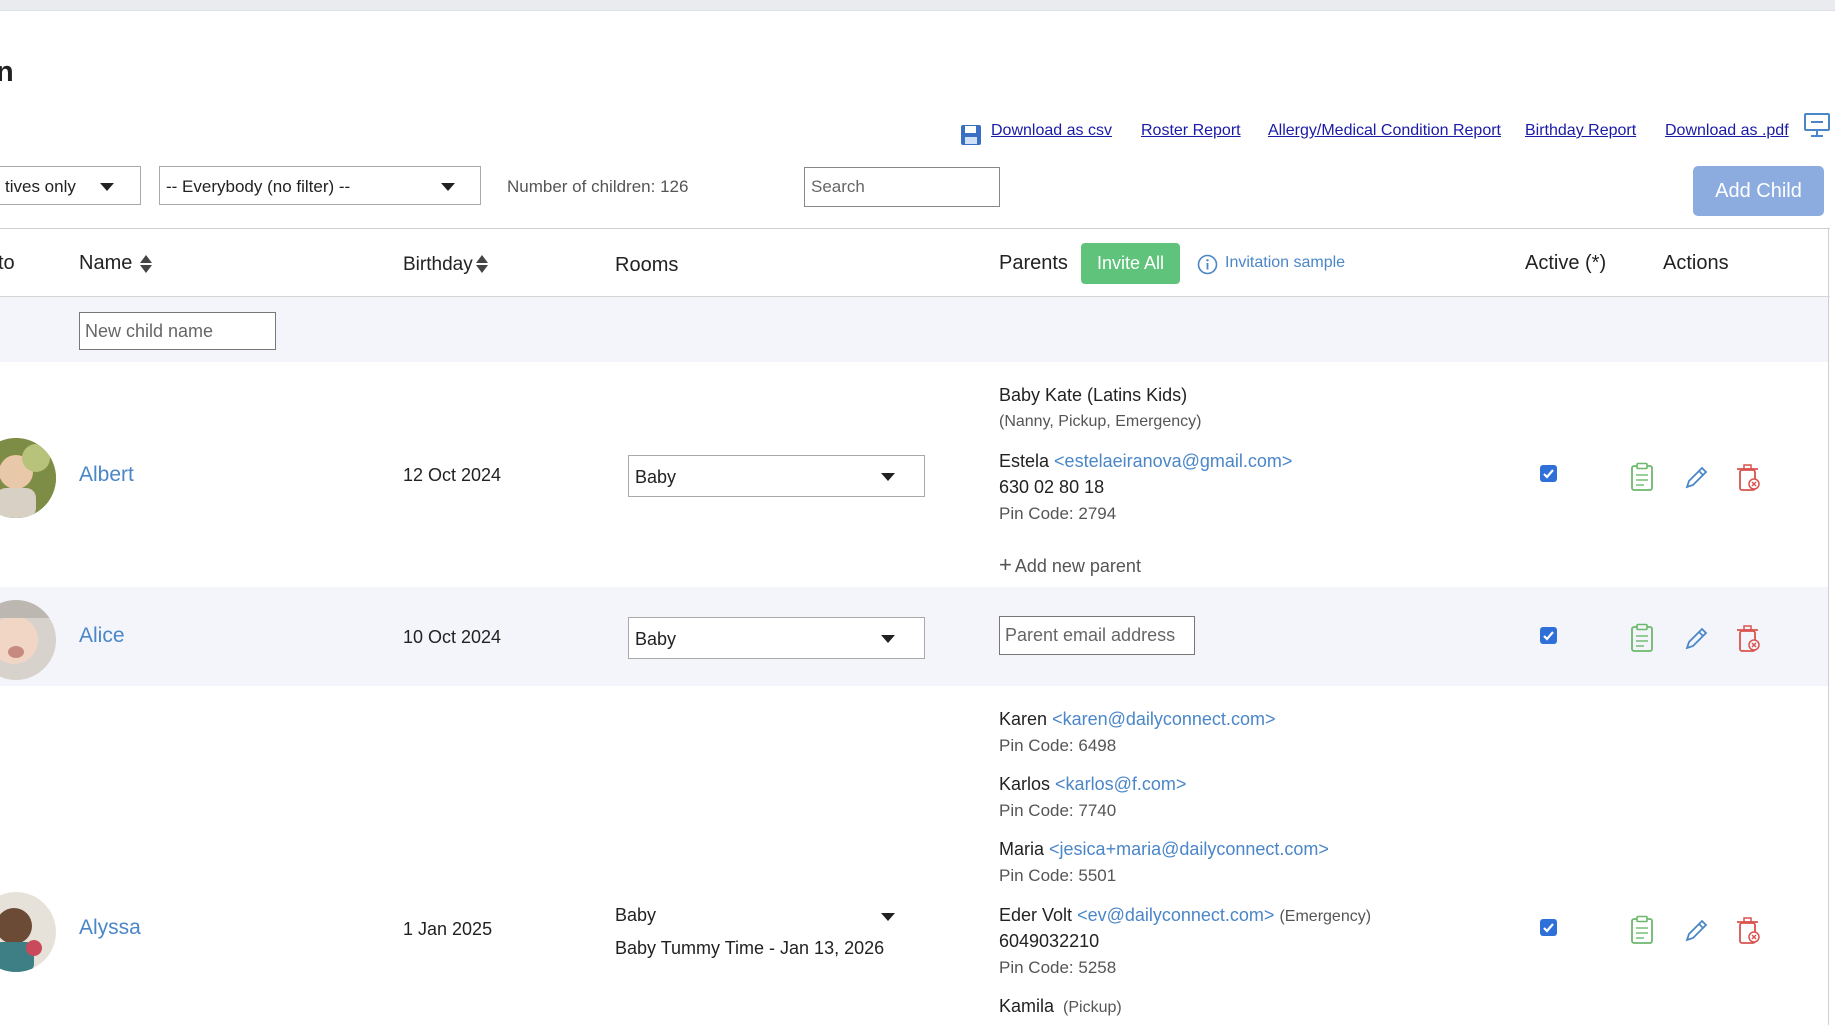 The image size is (1835, 1025). I want to click on active-column-header: Active (*), so click(1566, 263).